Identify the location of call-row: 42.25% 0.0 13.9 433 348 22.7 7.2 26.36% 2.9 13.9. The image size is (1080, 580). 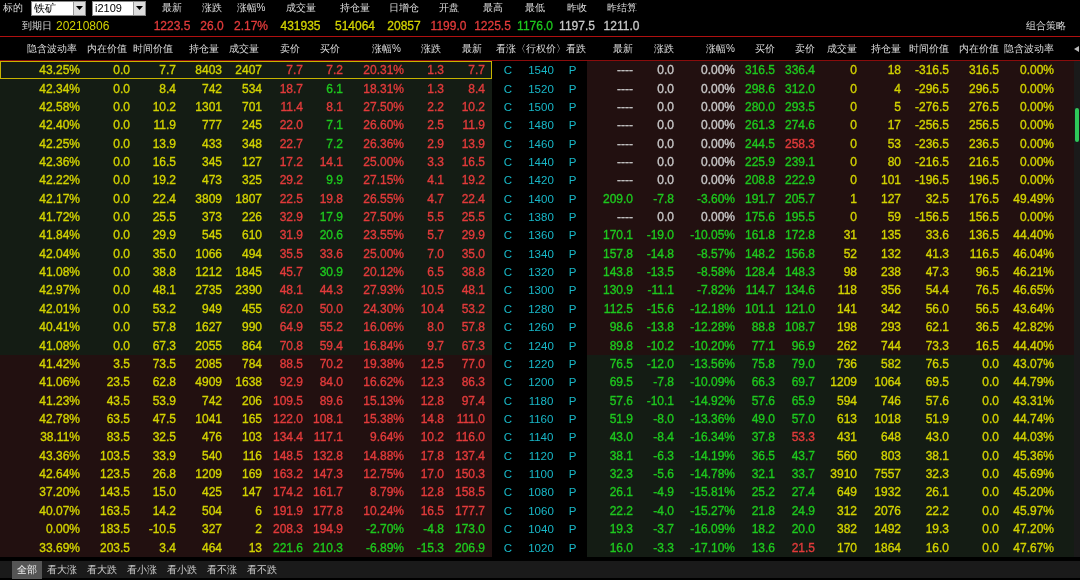
(246, 143).